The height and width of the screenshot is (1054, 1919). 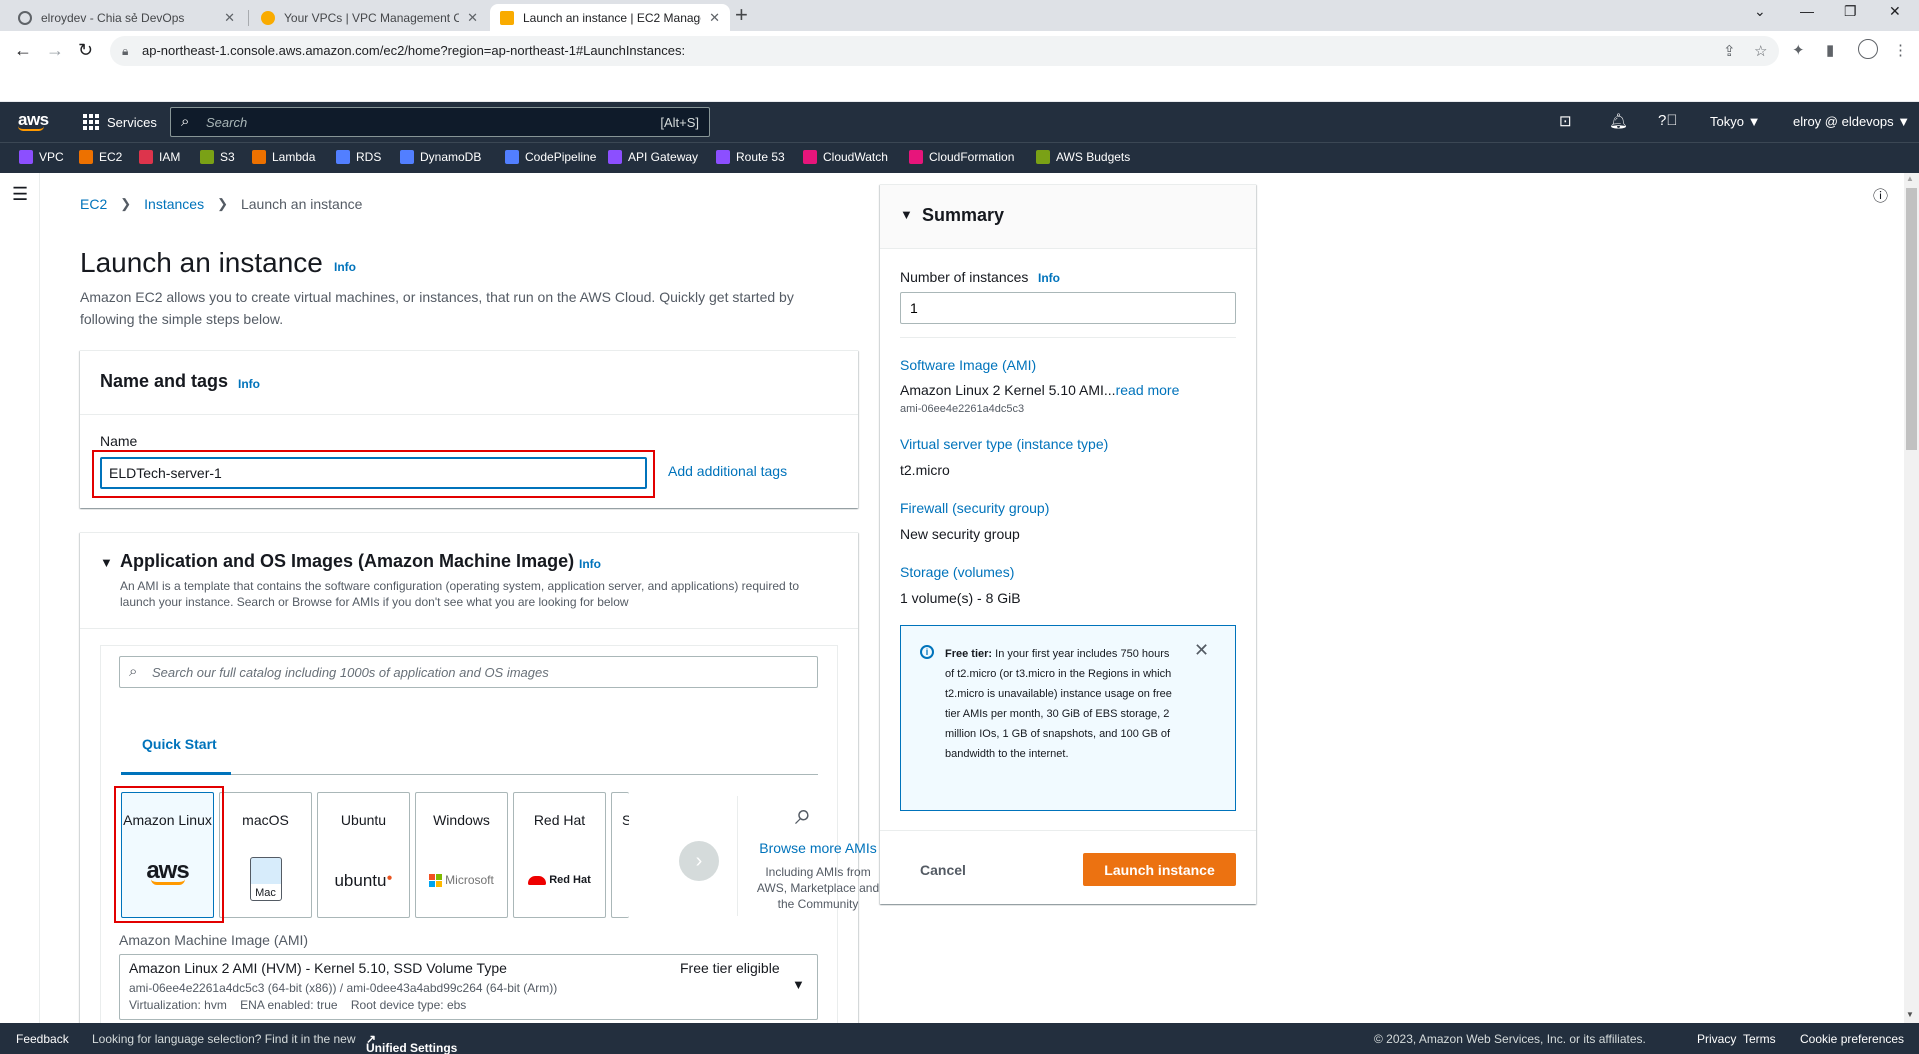 I want to click on favorite-s3: S3, so click(x=217, y=157).